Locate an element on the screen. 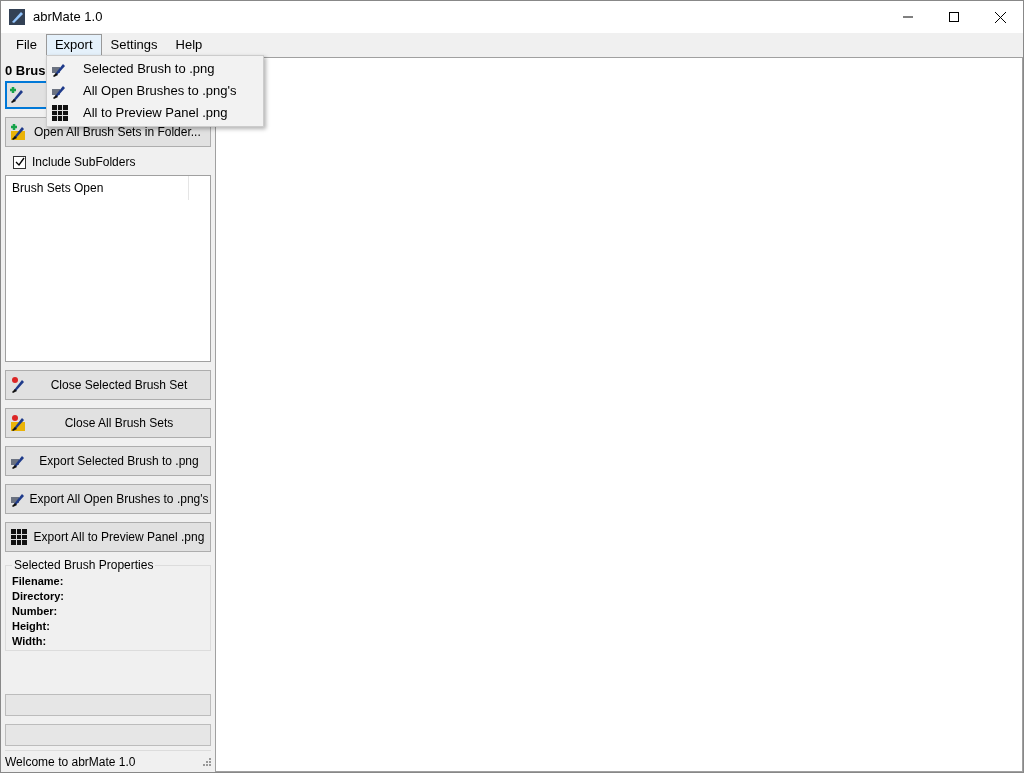 The width and height of the screenshot is (1024, 773). menu-item: Settings is located at coordinates (134, 45).